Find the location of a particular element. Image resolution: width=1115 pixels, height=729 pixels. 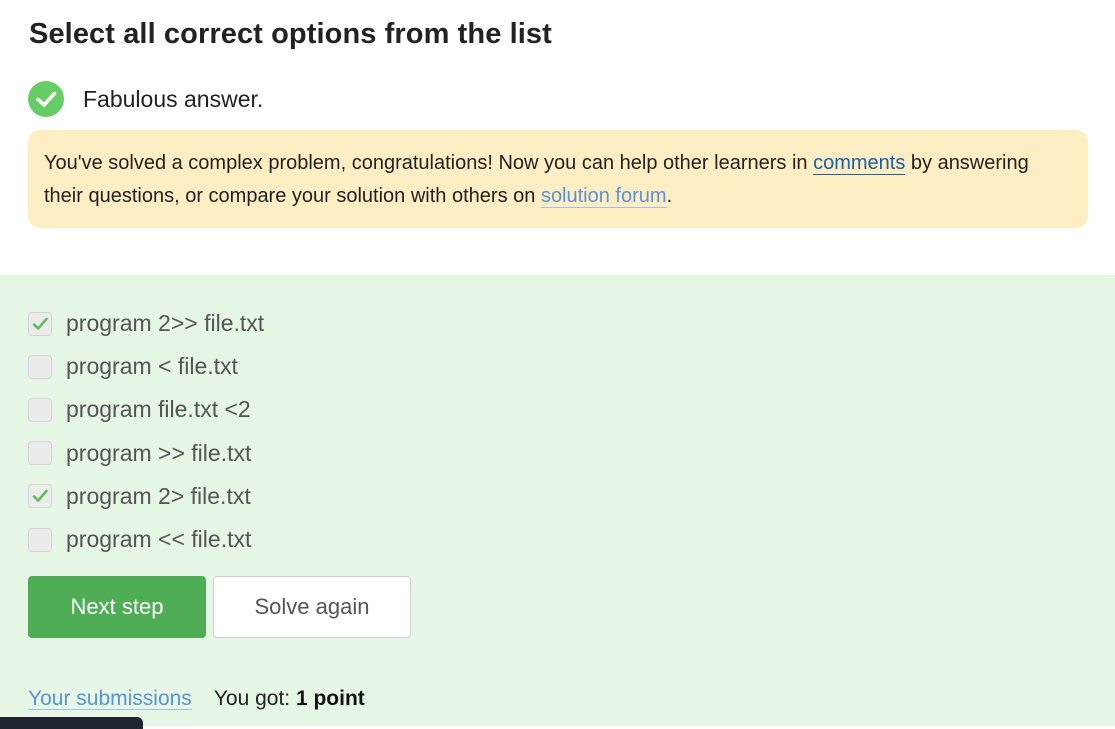

check-circle-icon is located at coordinates (46, 99).